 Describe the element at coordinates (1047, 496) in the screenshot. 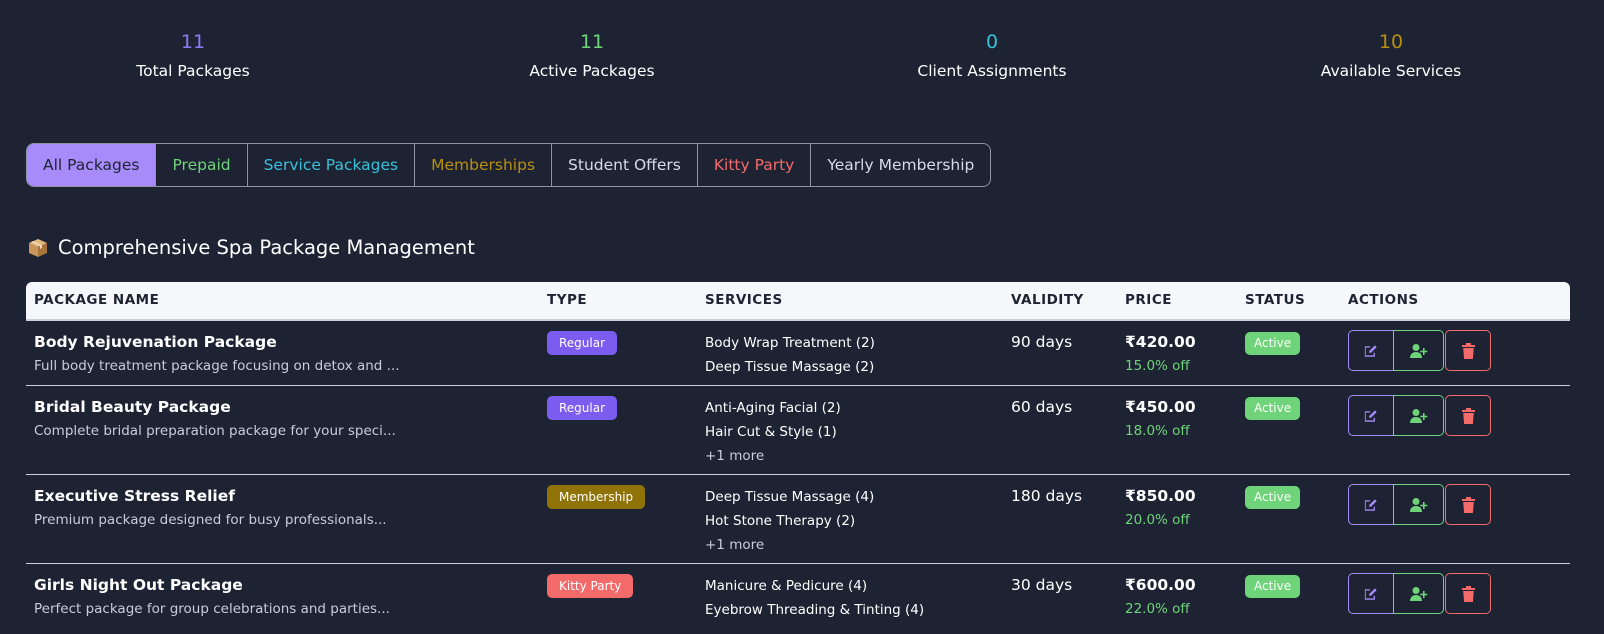

I see `validity: 180 days` at that location.